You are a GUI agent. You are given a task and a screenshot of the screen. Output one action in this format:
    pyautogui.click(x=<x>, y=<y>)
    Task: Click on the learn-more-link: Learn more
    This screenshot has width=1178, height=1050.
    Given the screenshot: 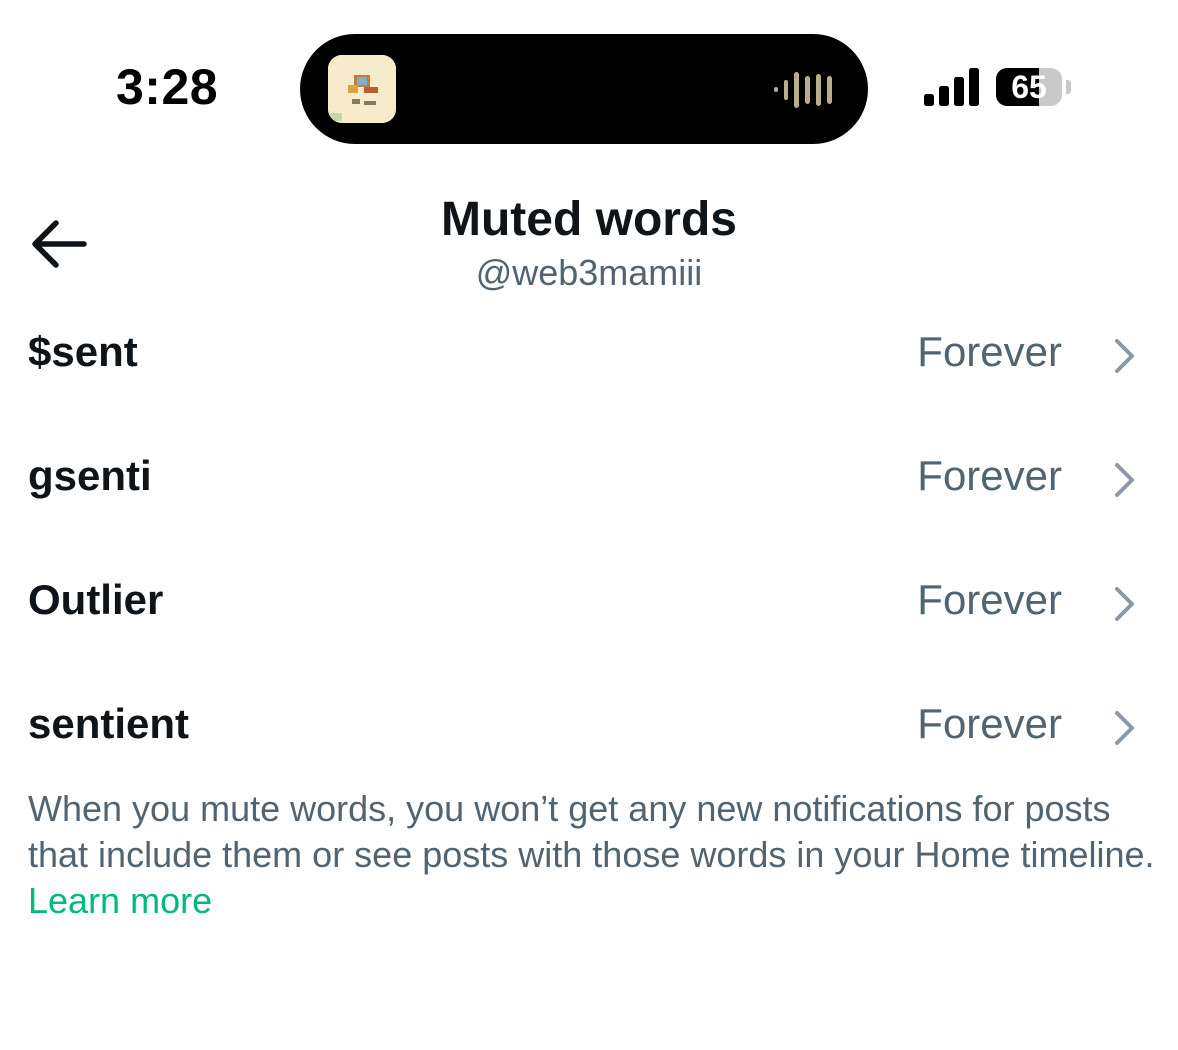 What is the action you would take?
    pyautogui.click(x=120, y=900)
    